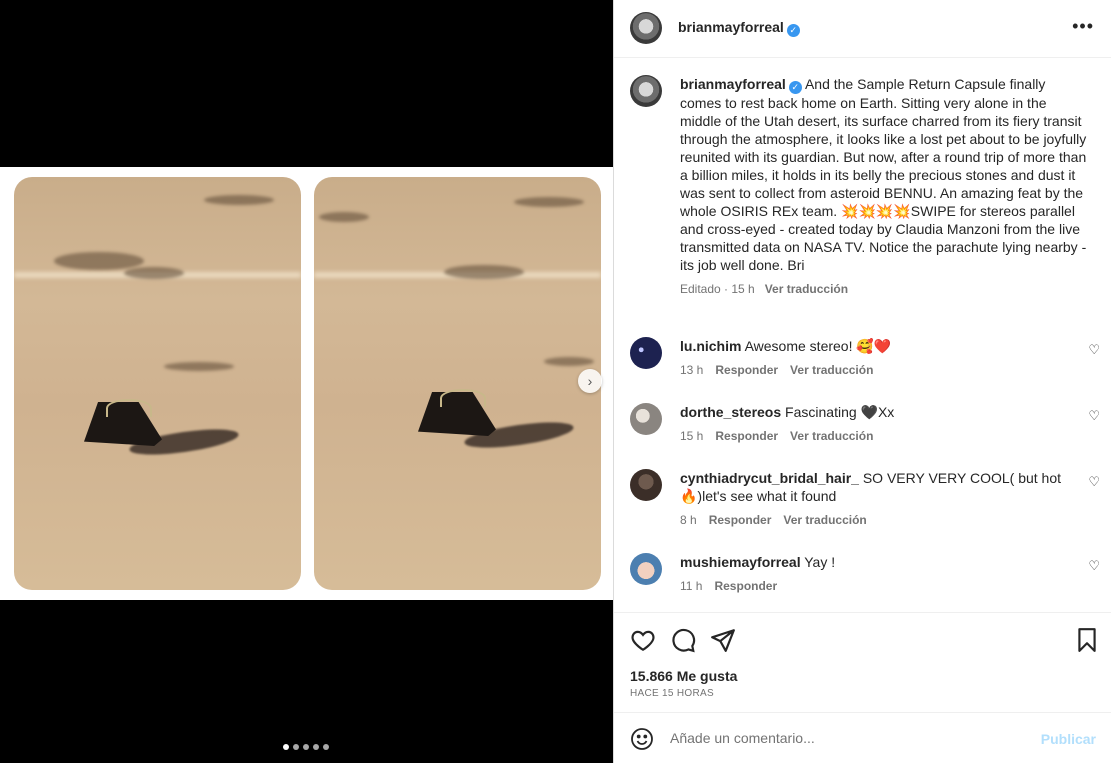 Image resolution: width=1111 pixels, height=763 pixels. What do you see at coordinates (1068, 739) in the screenshot?
I see `publish-button: Publicar` at bounding box center [1068, 739].